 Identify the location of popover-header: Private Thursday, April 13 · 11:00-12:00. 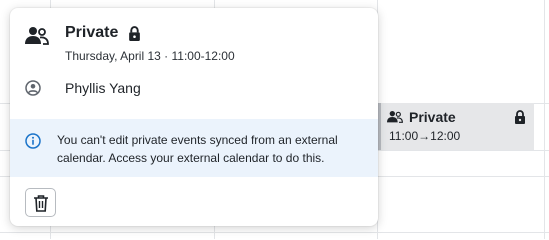
(130, 43).